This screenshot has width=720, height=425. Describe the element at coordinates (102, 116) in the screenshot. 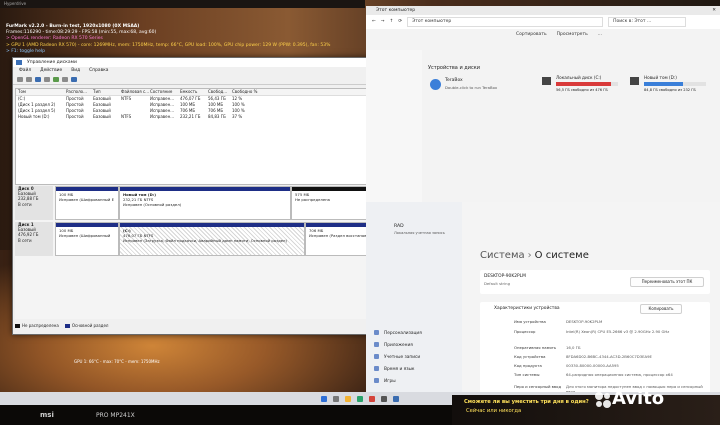

I see `cell: Базовый` at that location.